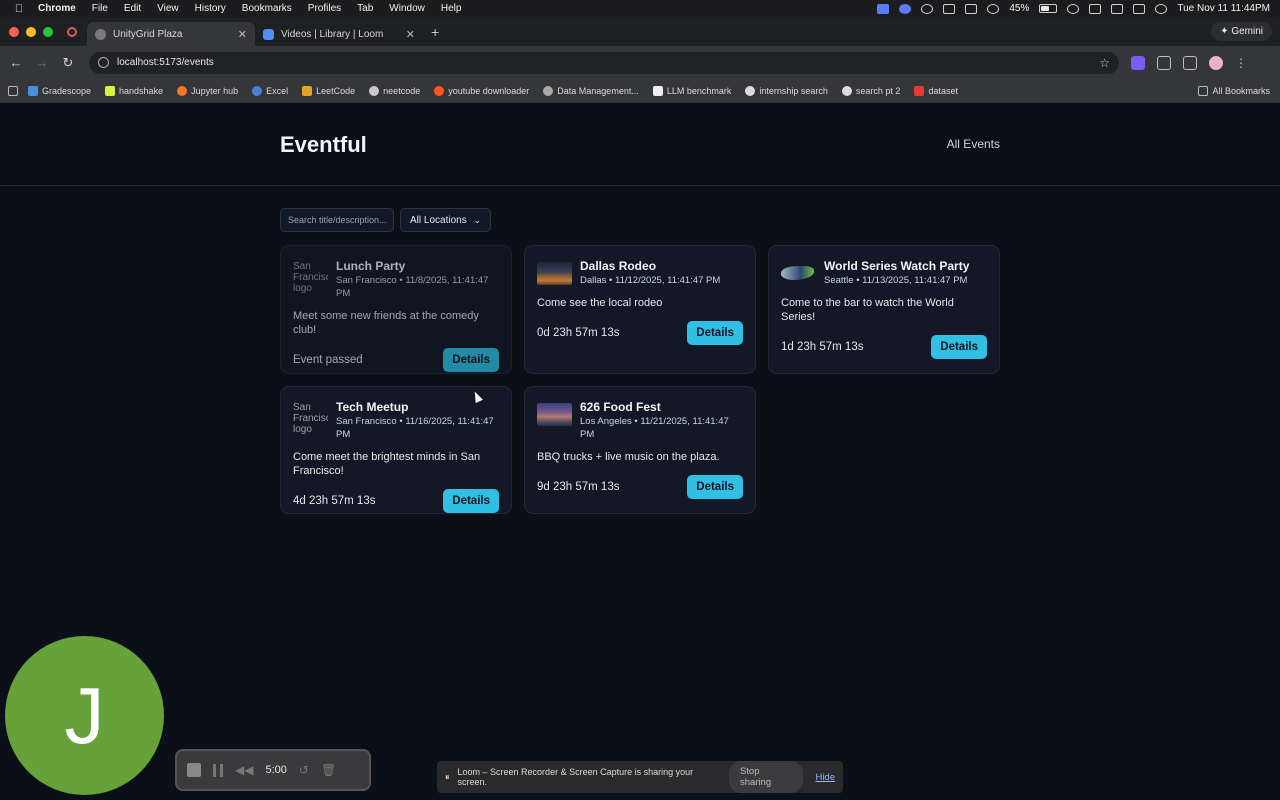  I want to click on forward-arrow-icon: →, so click(42, 62).